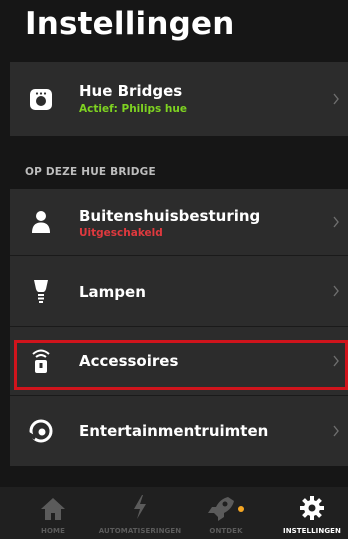 The height and width of the screenshot is (539, 348). I want to click on tab-automations: AUTOMATISERINGEN, so click(140, 513).